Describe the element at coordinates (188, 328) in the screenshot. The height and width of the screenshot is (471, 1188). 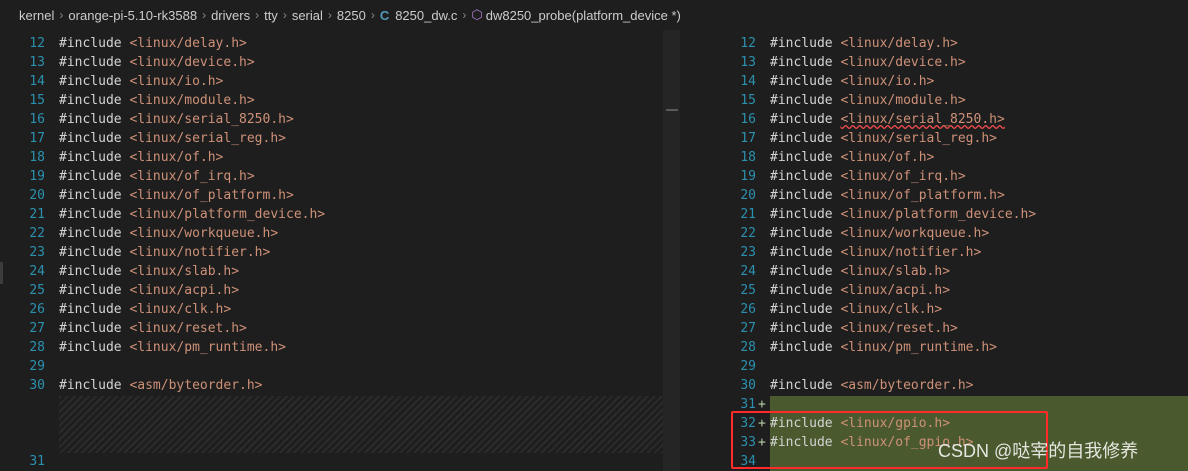
I see `include-path: <linux/reset.h>` at that location.